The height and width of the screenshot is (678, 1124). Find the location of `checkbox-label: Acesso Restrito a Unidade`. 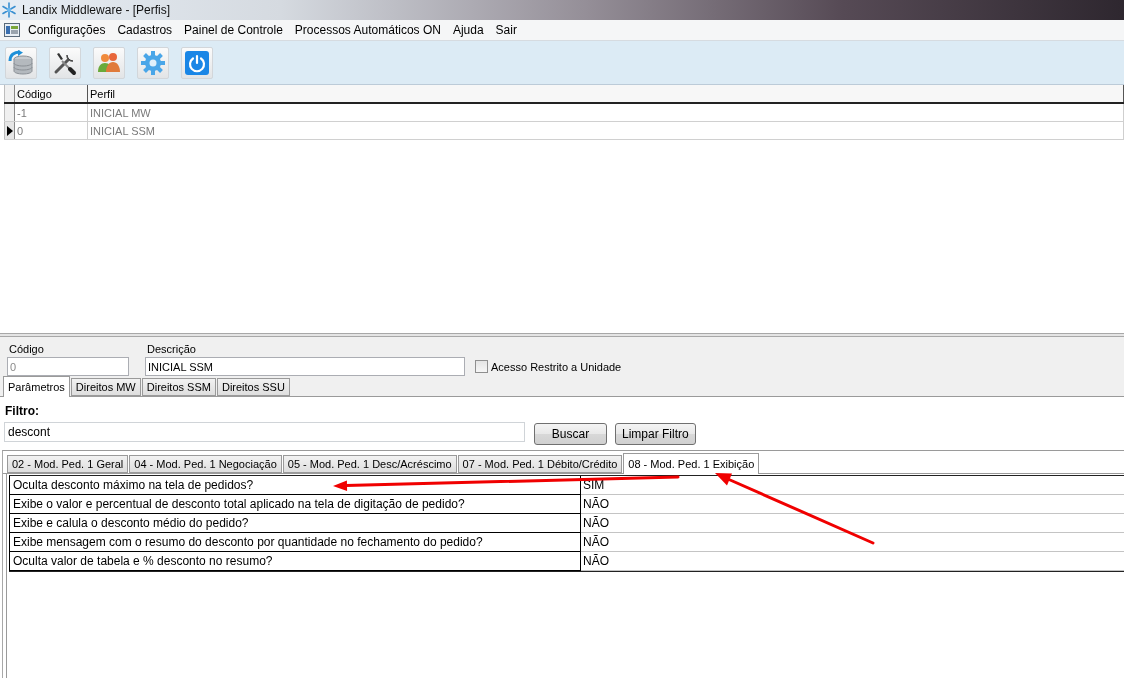

checkbox-label: Acesso Restrito a Unidade is located at coordinates (556, 366).